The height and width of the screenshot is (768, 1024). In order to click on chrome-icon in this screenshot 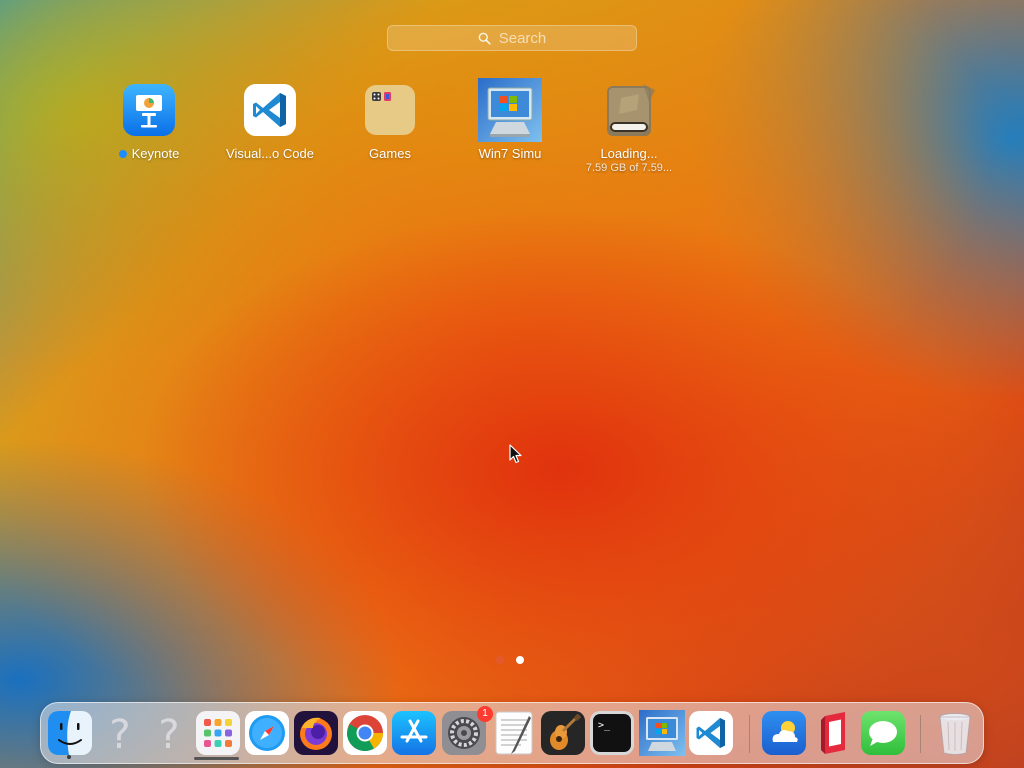, I will do `click(365, 733)`.